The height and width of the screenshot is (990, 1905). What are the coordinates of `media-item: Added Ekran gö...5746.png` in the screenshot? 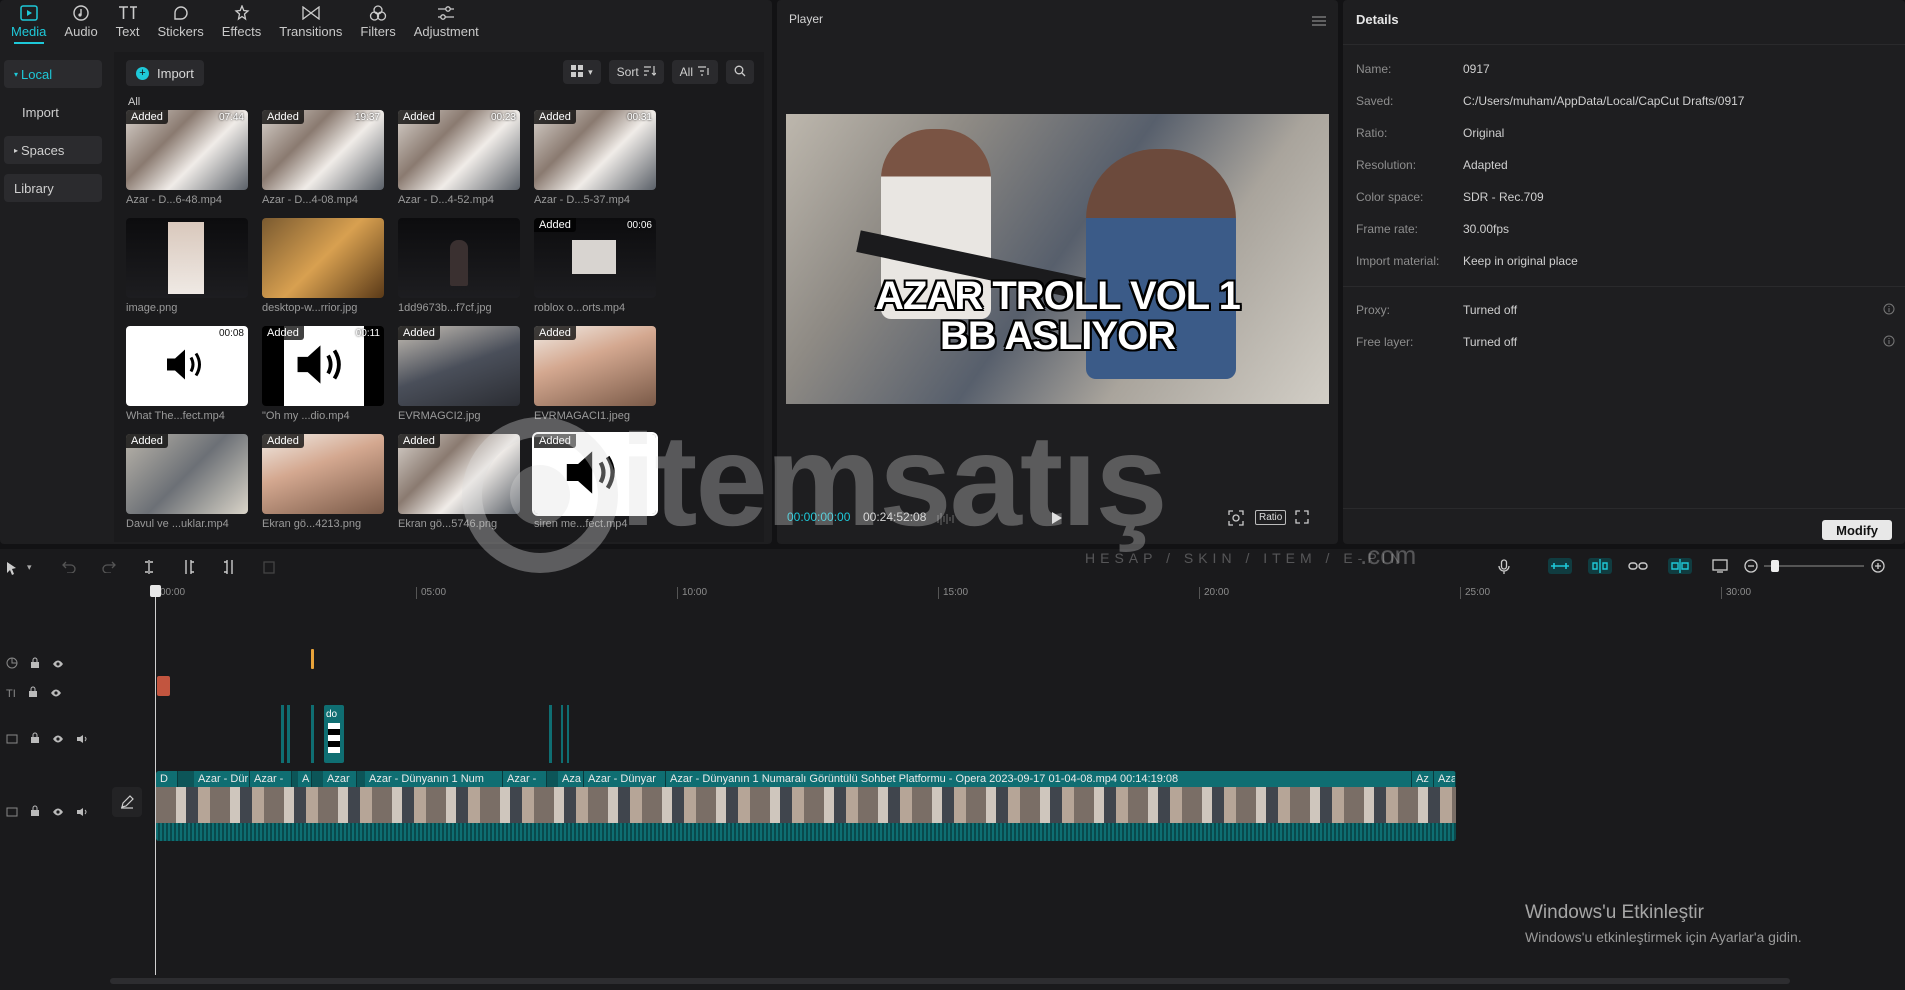 It's located at (459, 482).